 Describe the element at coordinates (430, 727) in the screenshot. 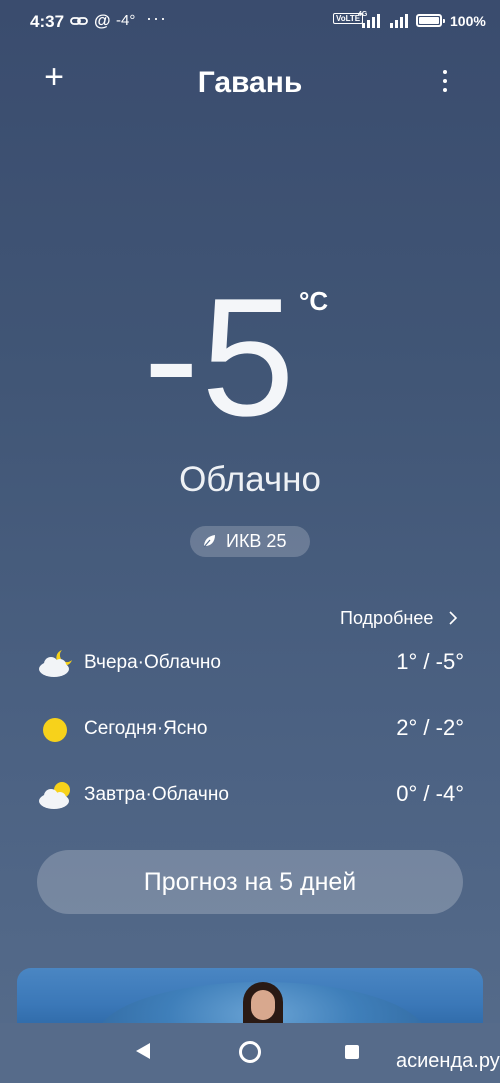

I see `day-temps: 2° / -2°` at that location.